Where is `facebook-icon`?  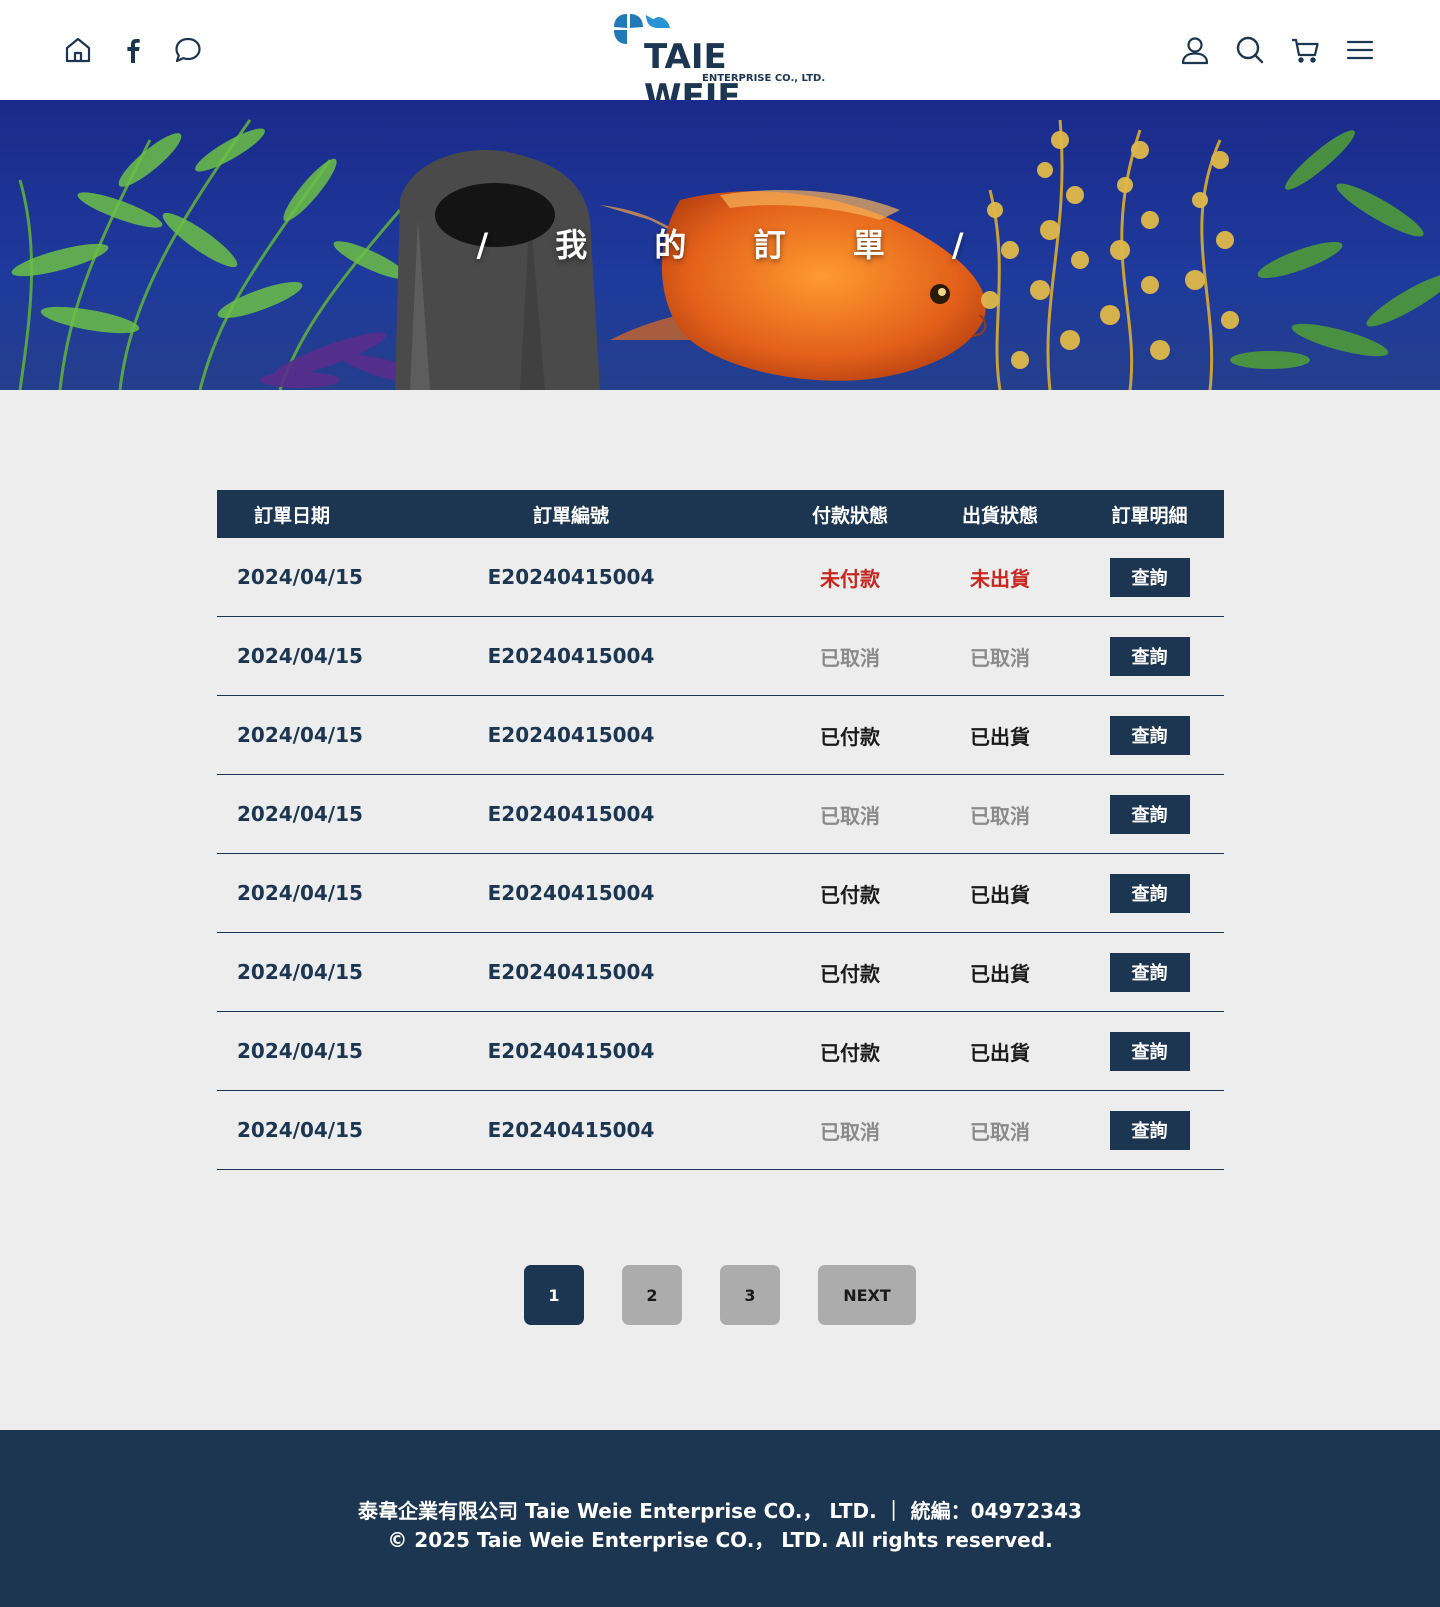 facebook-icon is located at coordinates (133, 50).